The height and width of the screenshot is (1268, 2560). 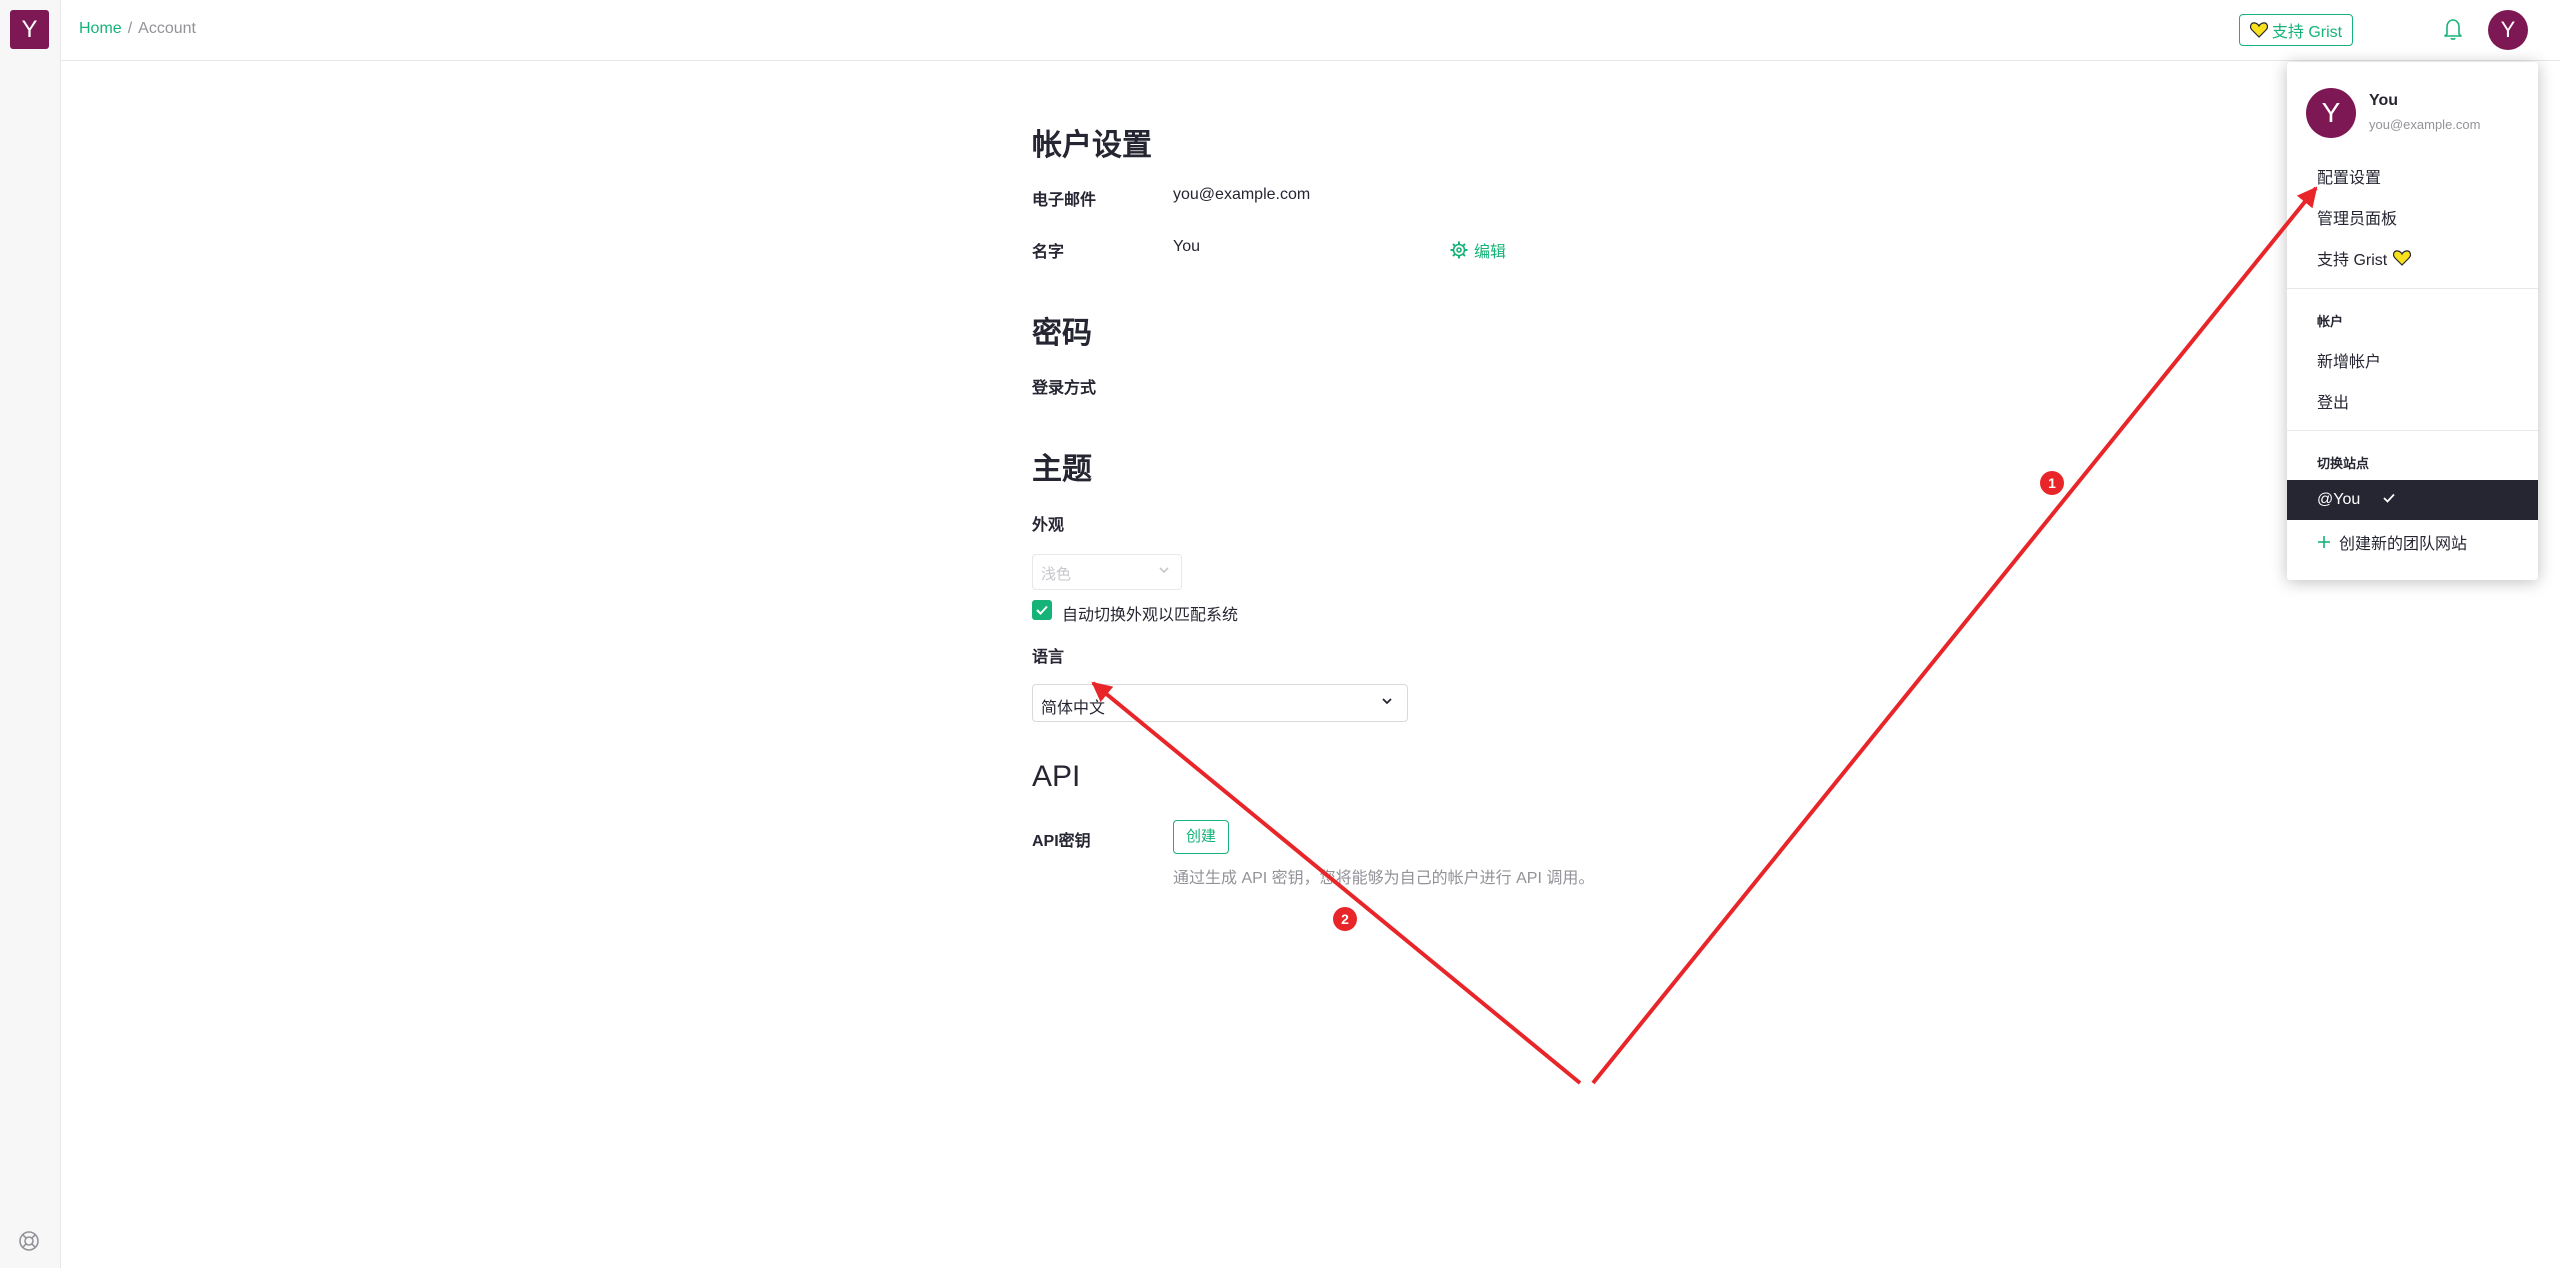 What do you see at coordinates (1048, 252) in the screenshot?
I see `name-label: 名字` at bounding box center [1048, 252].